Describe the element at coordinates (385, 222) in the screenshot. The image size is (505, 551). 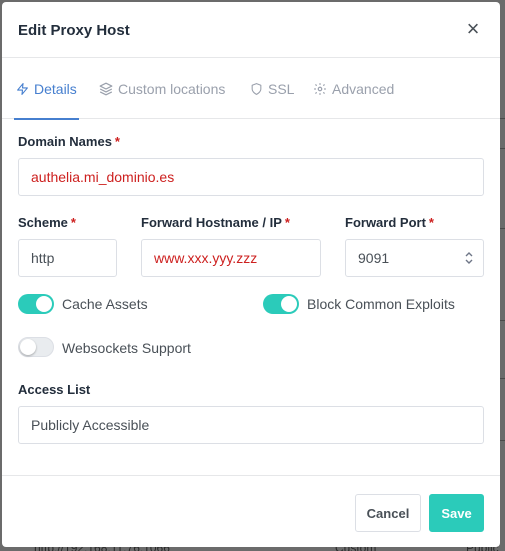
I see `forward-port-label-text: Forward Port` at that location.